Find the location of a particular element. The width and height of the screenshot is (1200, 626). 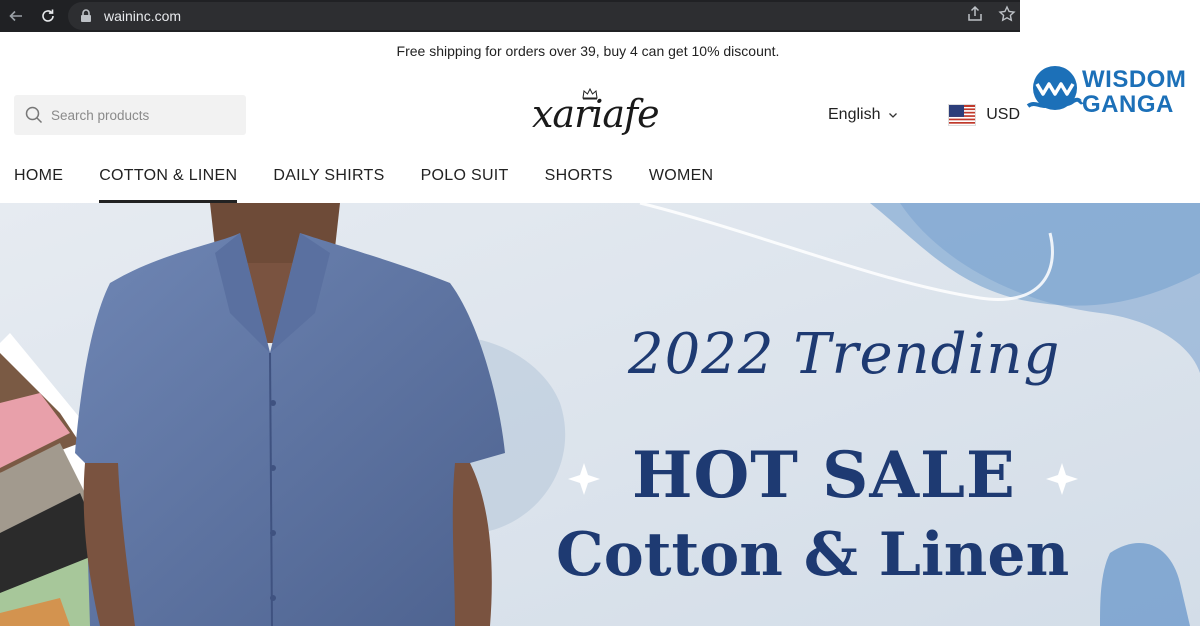

language-label: English is located at coordinates (854, 114).